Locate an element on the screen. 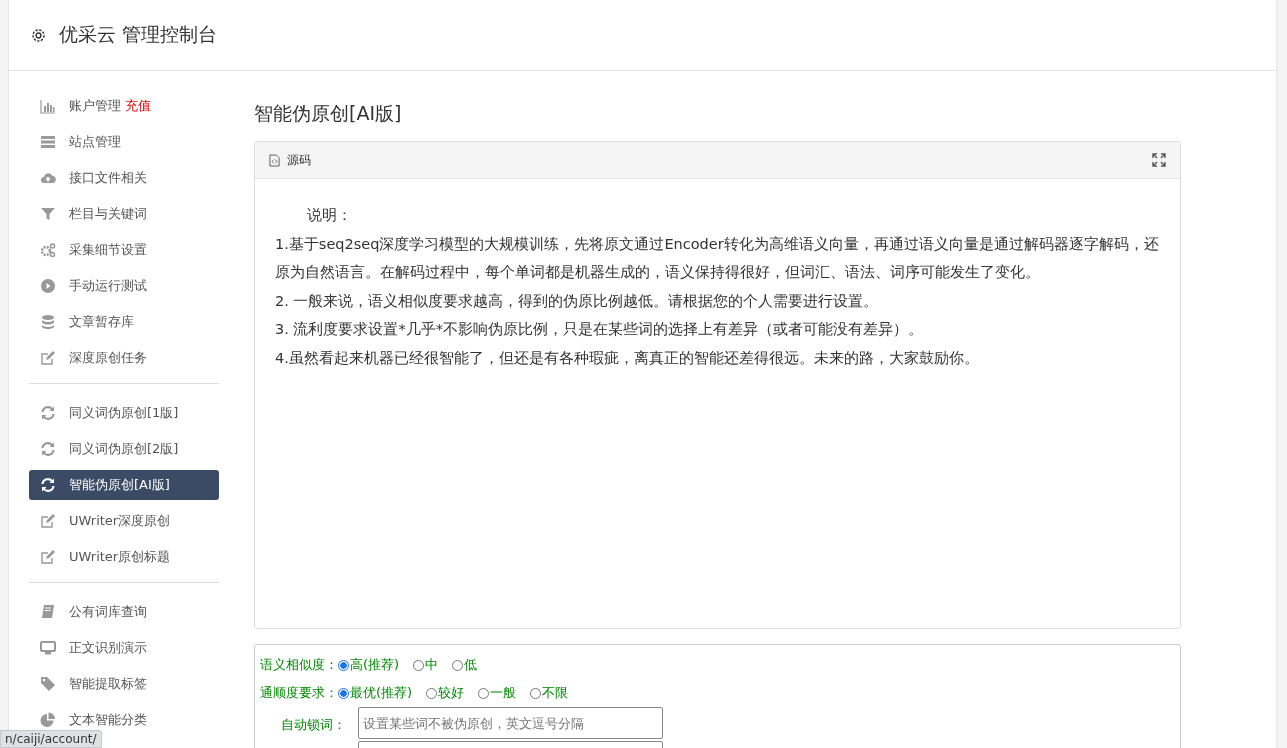  filter-icon is located at coordinates (48, 214).